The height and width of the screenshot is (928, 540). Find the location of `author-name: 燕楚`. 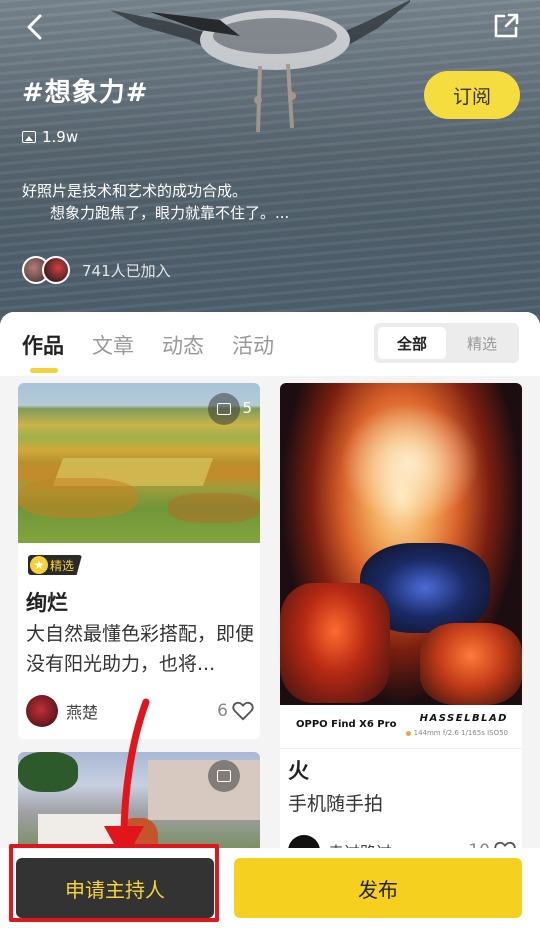

author-name: 燕楚 is located at coordinates (82, 712).